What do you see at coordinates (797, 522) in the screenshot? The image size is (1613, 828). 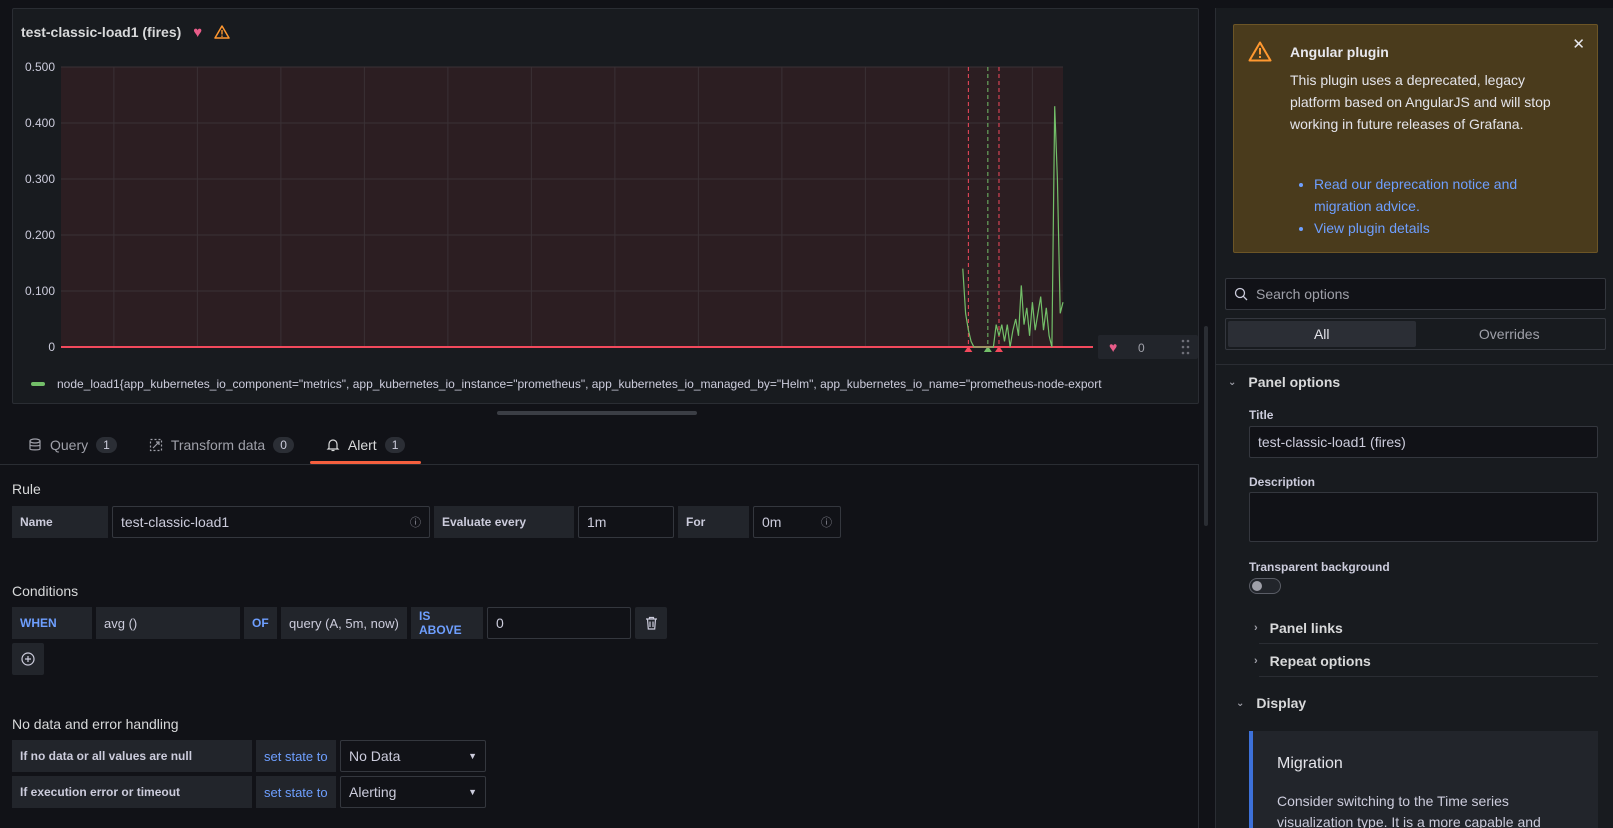 I see `for-input: 0m ⓘ` at bounding box center [797, 522].